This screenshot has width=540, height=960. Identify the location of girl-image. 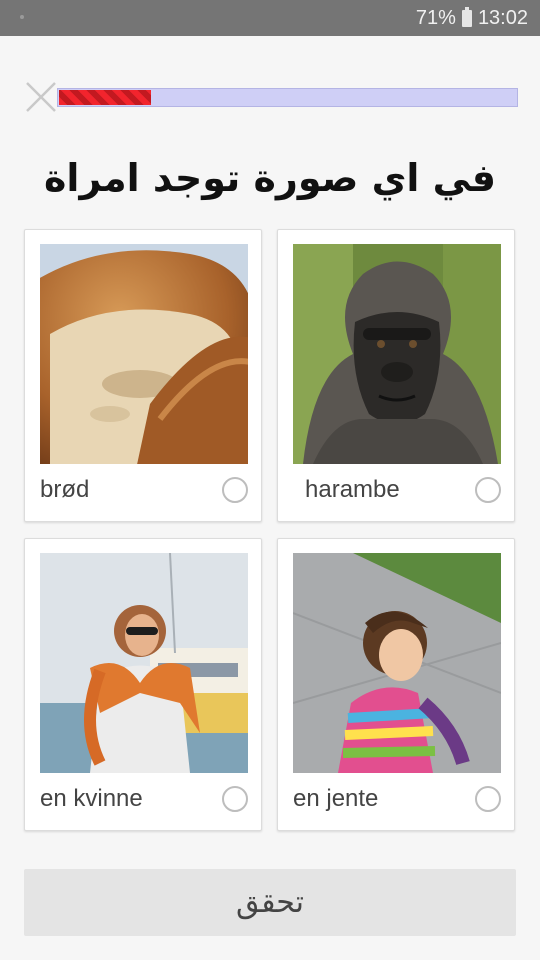
(397, 663).